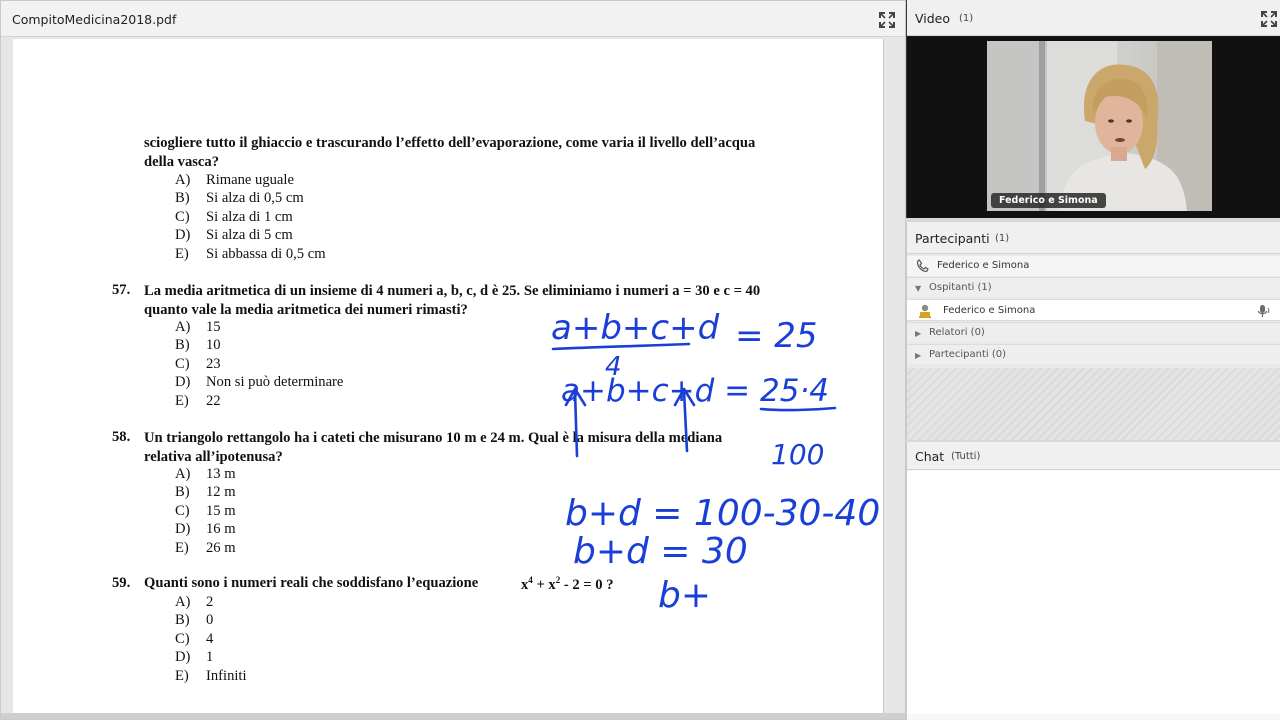 The height and width of the screenshot is (720, 1280). What do you see at coordinates (221, 529) in the screenshot?
I see `q58-option-d-text: 16 m` at bounding box center [221, 529].